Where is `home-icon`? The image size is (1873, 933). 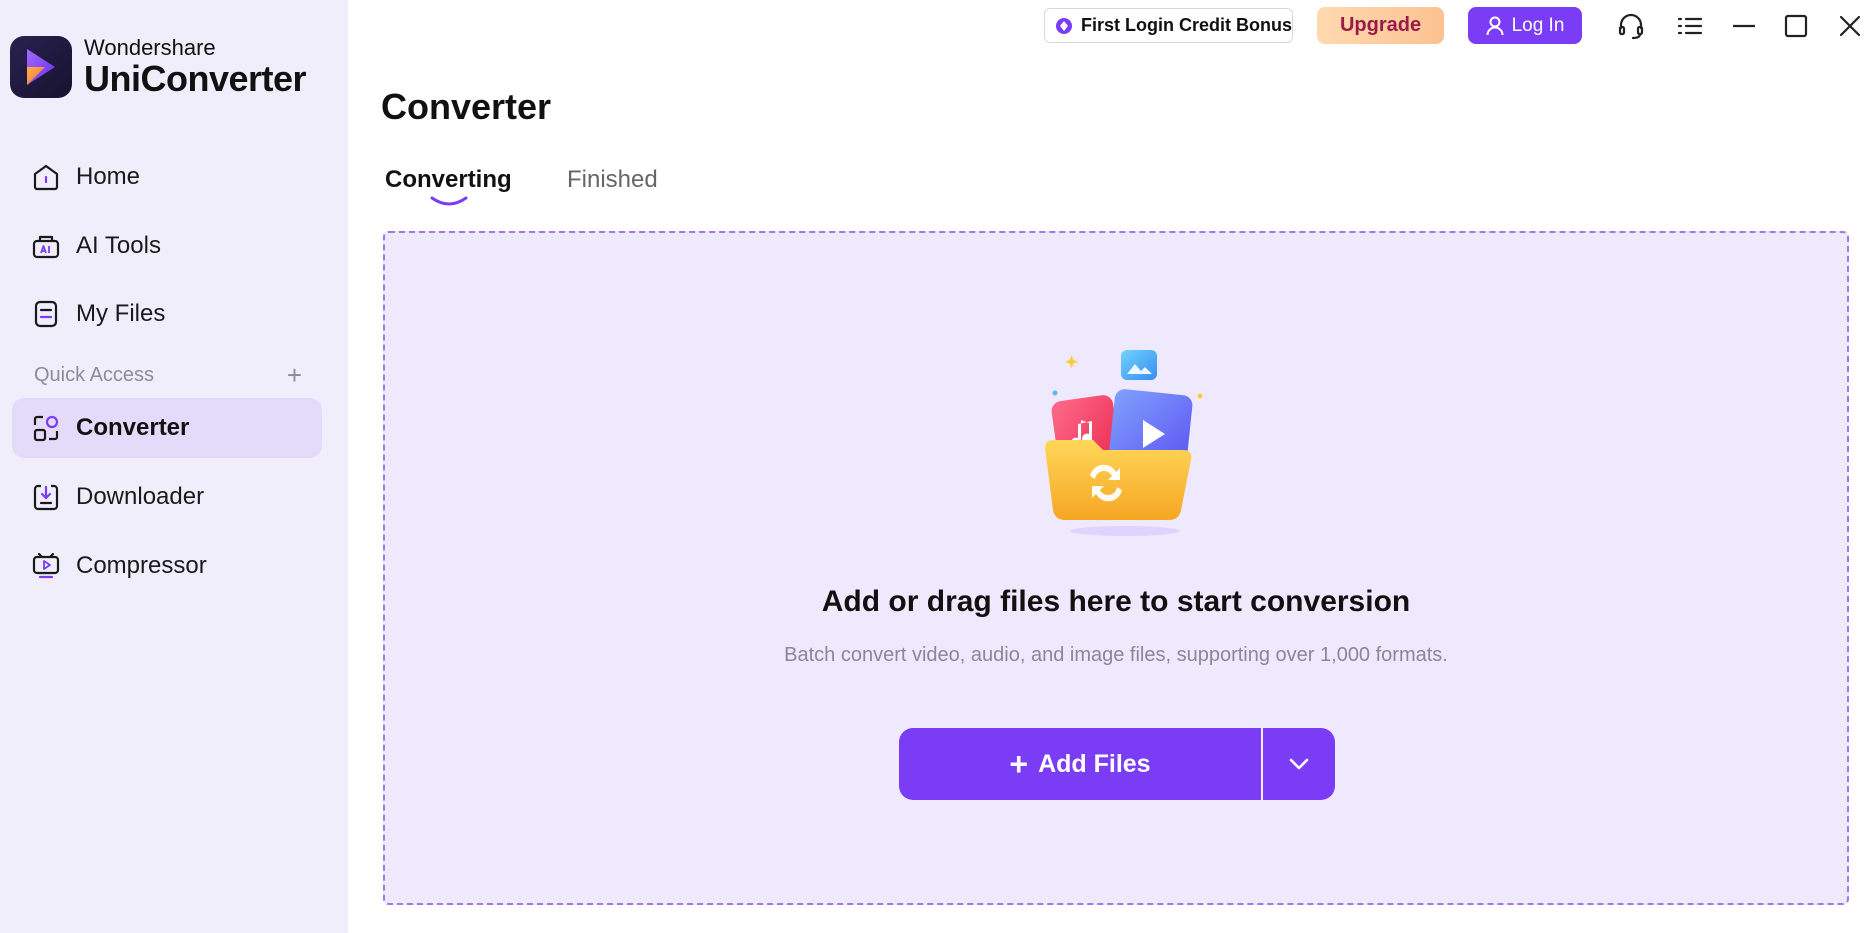
home-icon is located at coordinates (46, 177).